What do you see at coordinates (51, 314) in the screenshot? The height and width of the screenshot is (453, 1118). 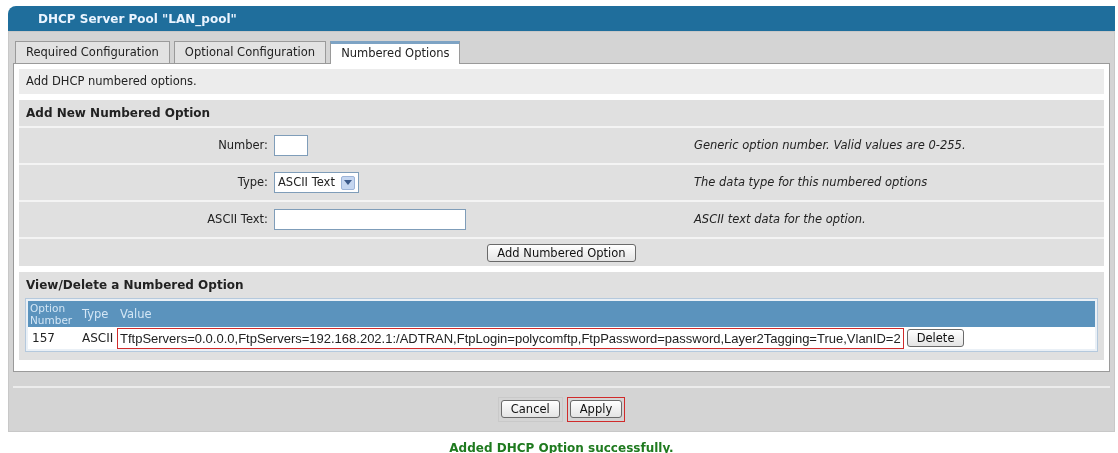 I see `column-header: Option Number` at bounding box center [51, 314].